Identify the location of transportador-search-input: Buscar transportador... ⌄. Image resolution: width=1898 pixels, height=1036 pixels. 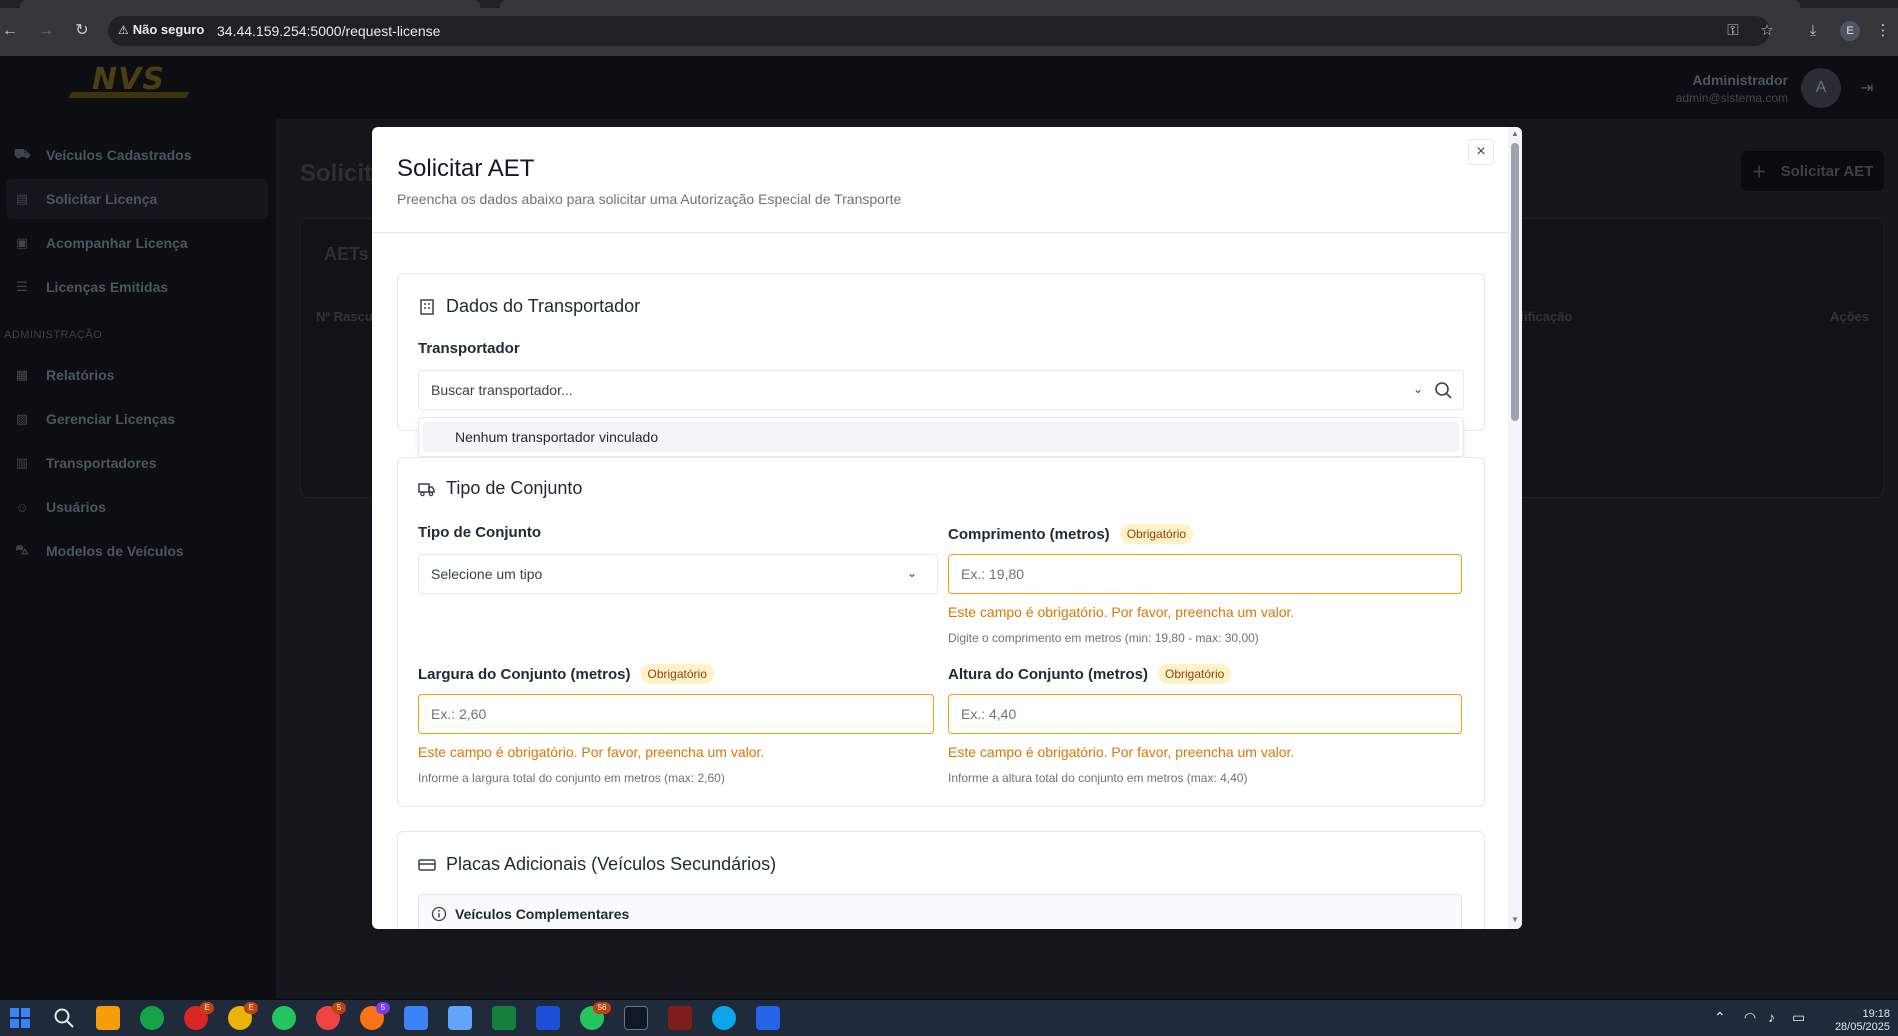
(941, 390).